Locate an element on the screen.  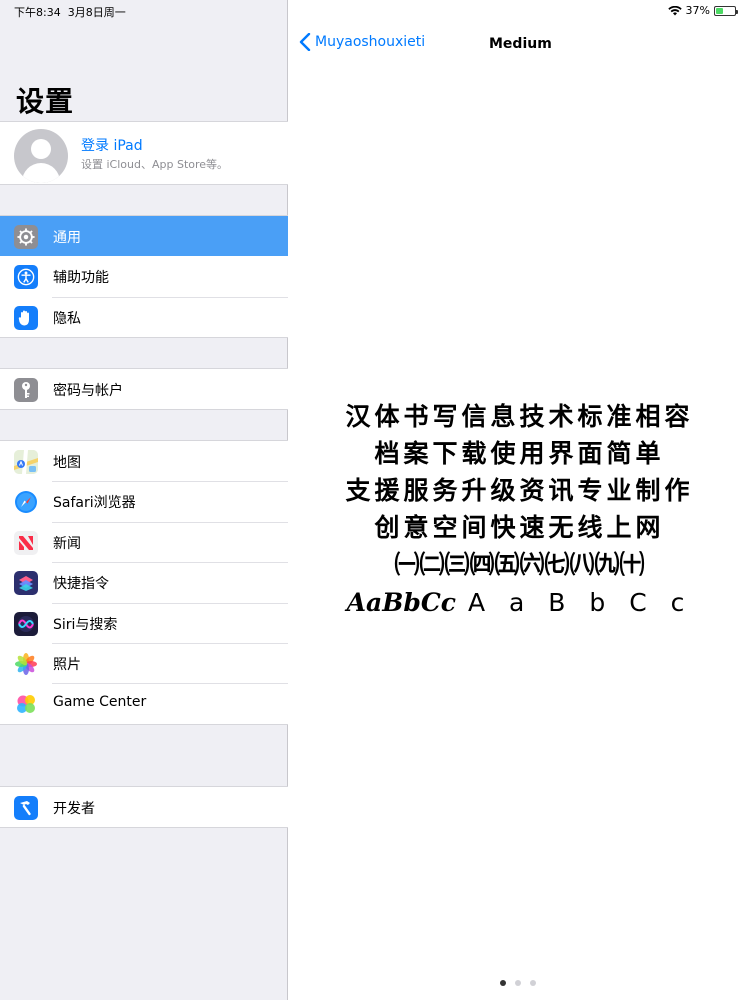
photos-icon is located at coordinates (26, 663).